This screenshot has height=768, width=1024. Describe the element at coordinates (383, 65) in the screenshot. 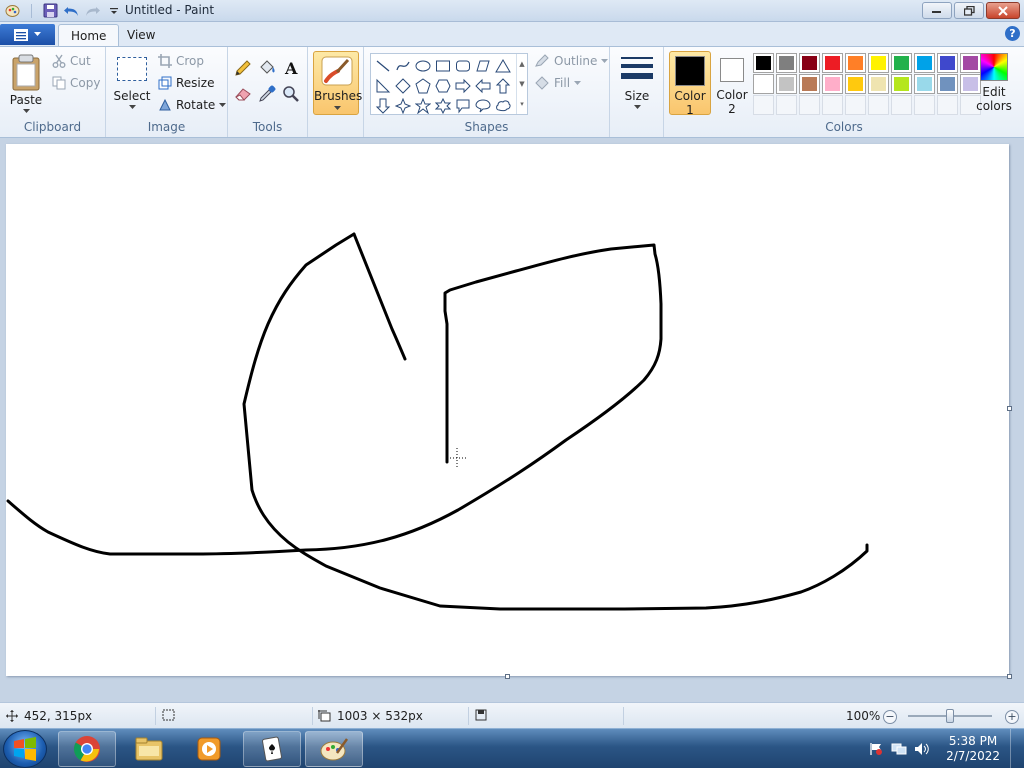

I see `line-shape-icon` at that location.